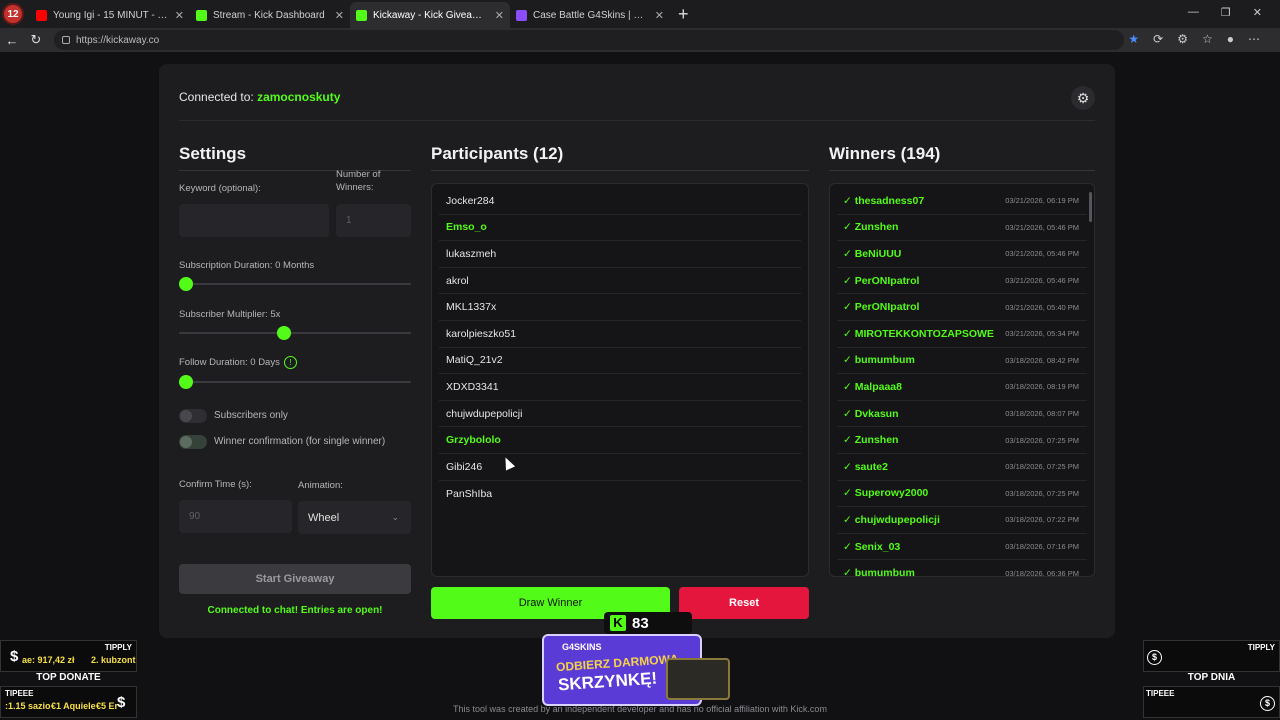 The height and width of the screenshot is (720, 1280). I want to click on browser-profile-icon: 12, so click(13, 14).